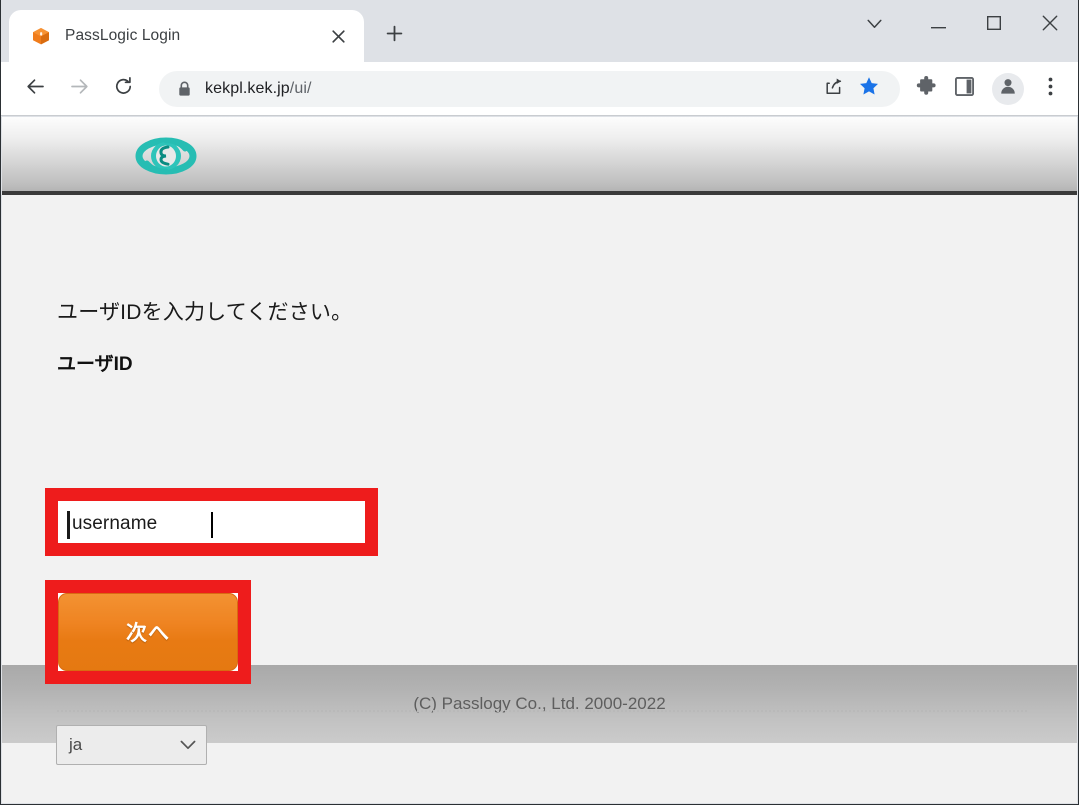 Image resolution: width=1079 pixels, height=805 pixels. I want to click on side-panel-icon, so click(964, 88).